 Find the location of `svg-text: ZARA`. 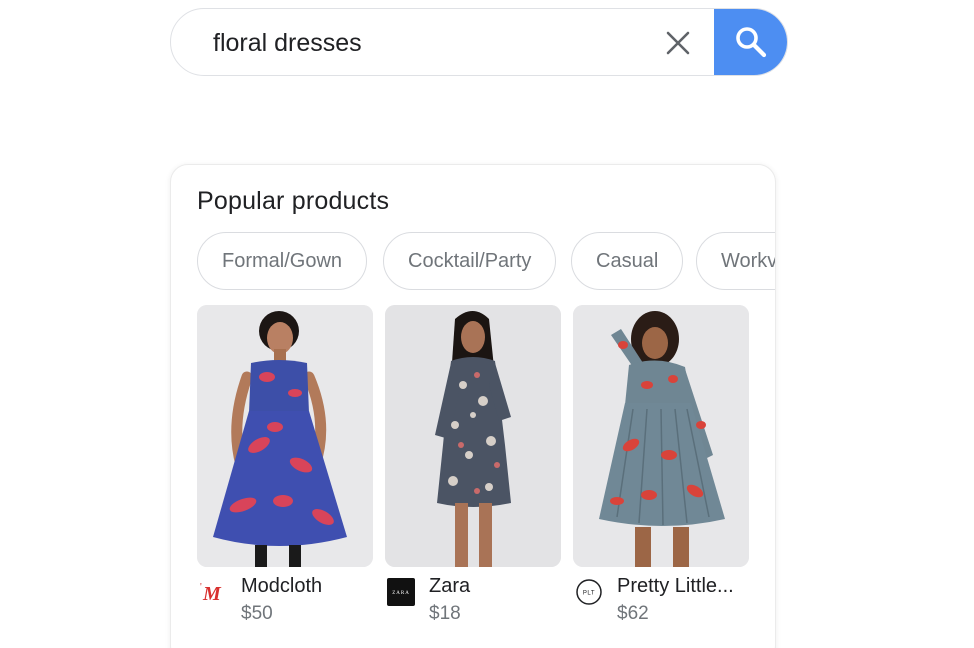

svg-text: ZARA is located at coordinates (401, 593).